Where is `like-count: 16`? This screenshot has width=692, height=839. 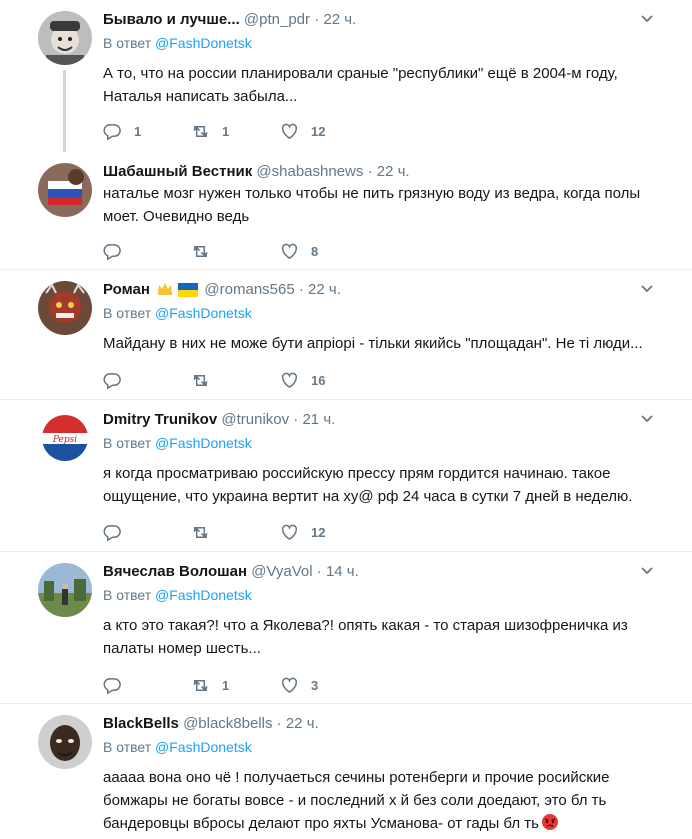
like-count: 16 is located at coordinates (318, 380).